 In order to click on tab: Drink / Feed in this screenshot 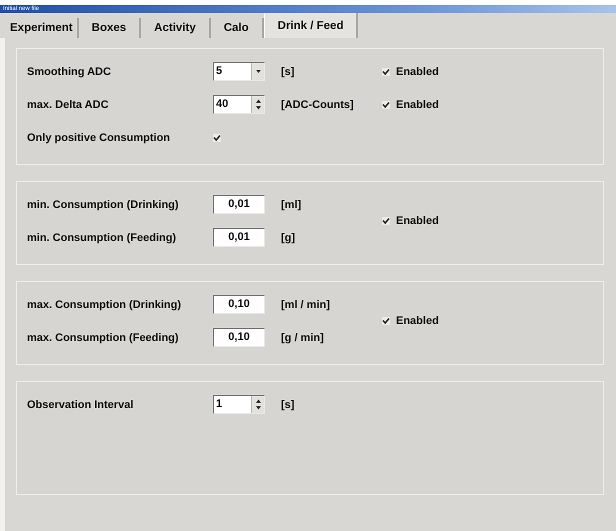, I will do `click(311, 25)`.